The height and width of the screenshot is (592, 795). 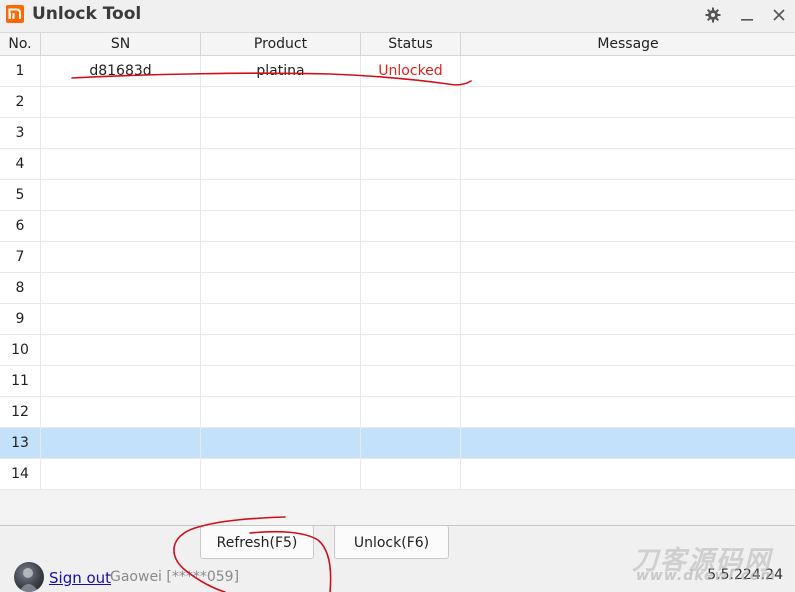 What do you see at coordinates (121, 71) in the screenshot?
I see `cell-sn: d81683d` at bounding box center [121, 71].